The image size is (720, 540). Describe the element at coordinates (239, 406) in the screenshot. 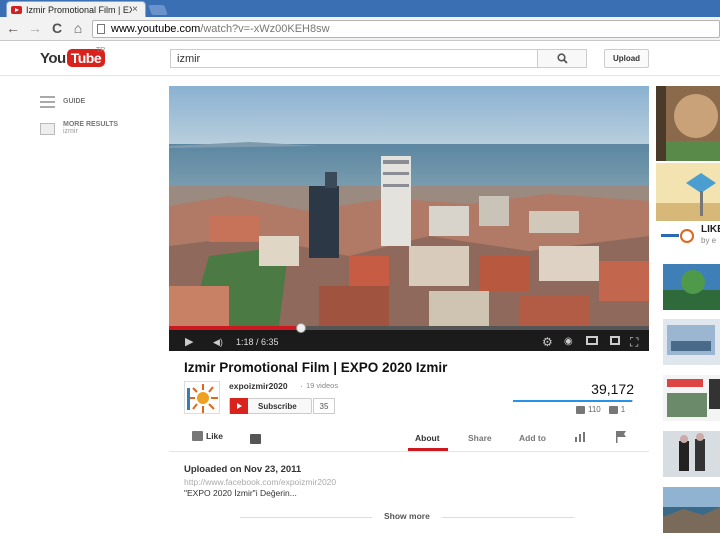

I see `subscribe-youtube-icon` at that location.